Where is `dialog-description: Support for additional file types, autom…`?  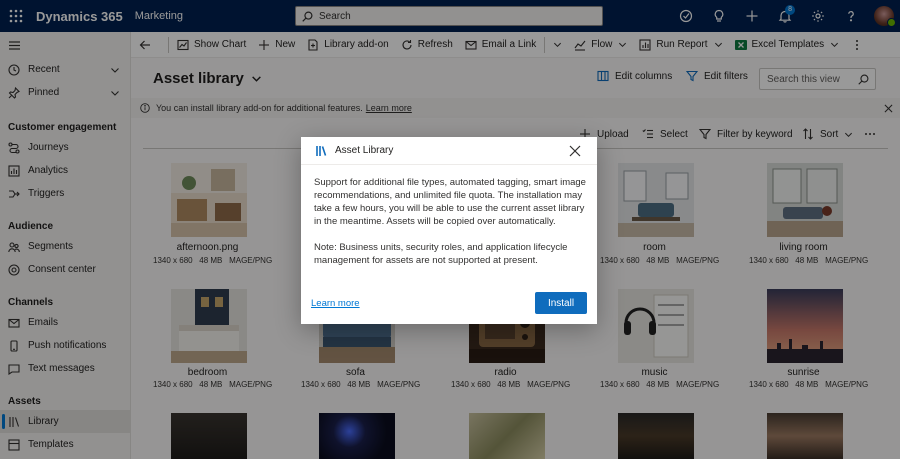
dialog-description: Support for additional file types, autom… is located at coordinates (450, 202).